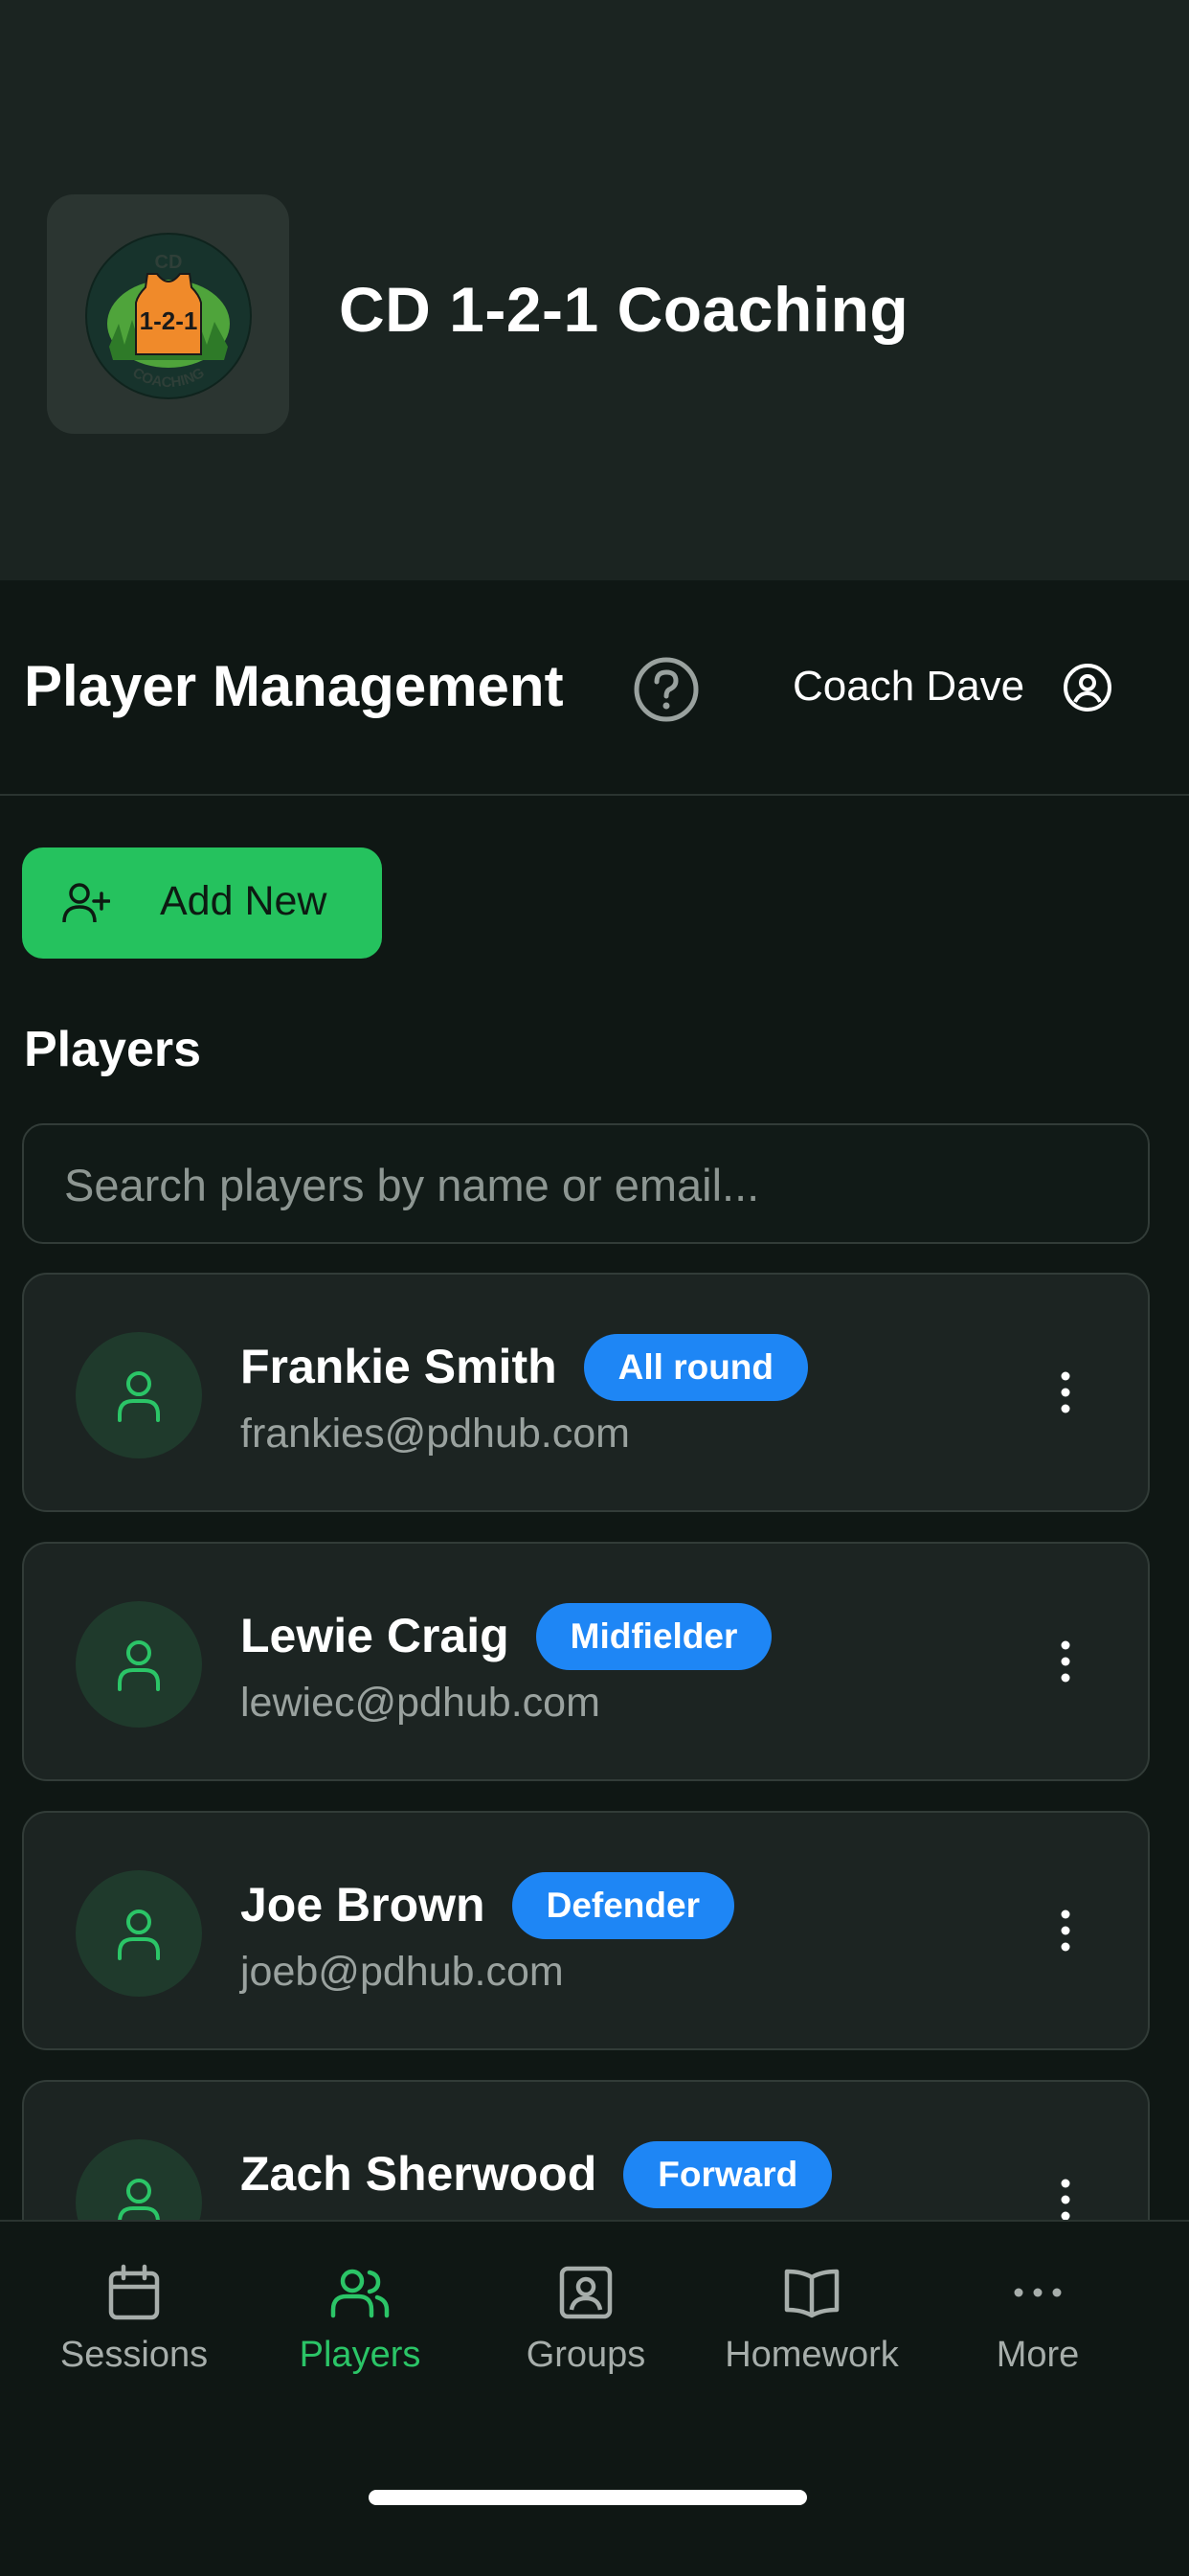 The height and width of the screenshot is (2576, 1189). Describe the element at coordinates (586, 2292) in the screenshot. I see `user-square-icon` at that location.